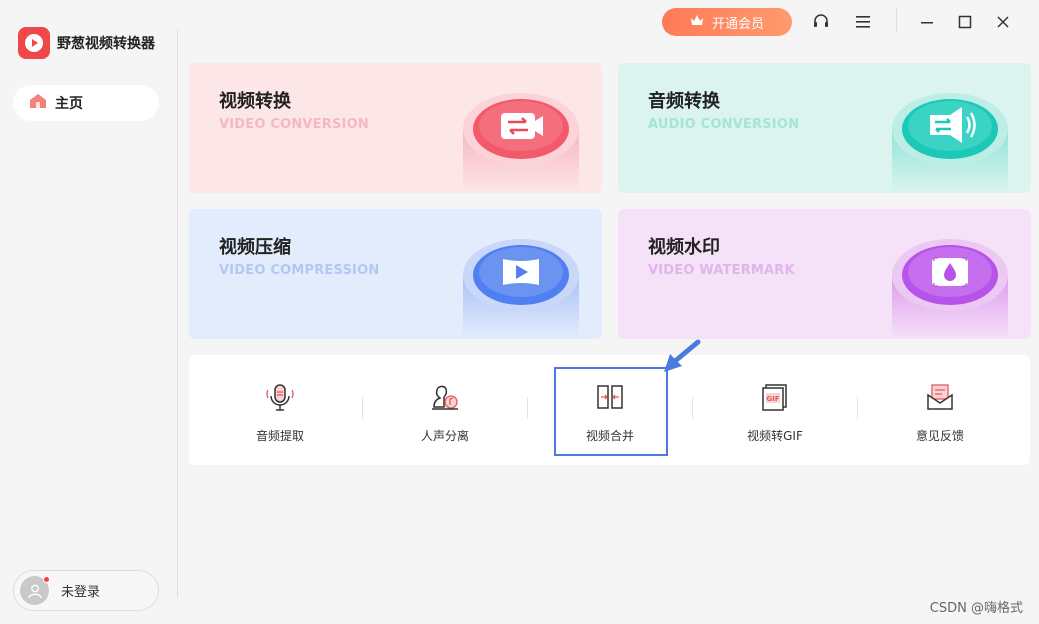 This screenshot has height=624, width=1039. I want to click on vip-button: 开通会员, so click(727, 22).